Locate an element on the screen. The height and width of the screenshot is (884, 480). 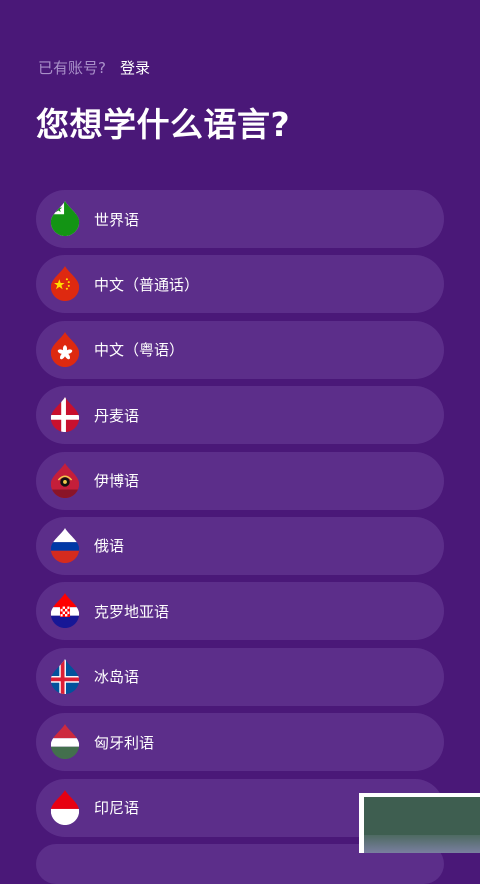
floating-video-thumbnail is located at coordinates (419, 823).